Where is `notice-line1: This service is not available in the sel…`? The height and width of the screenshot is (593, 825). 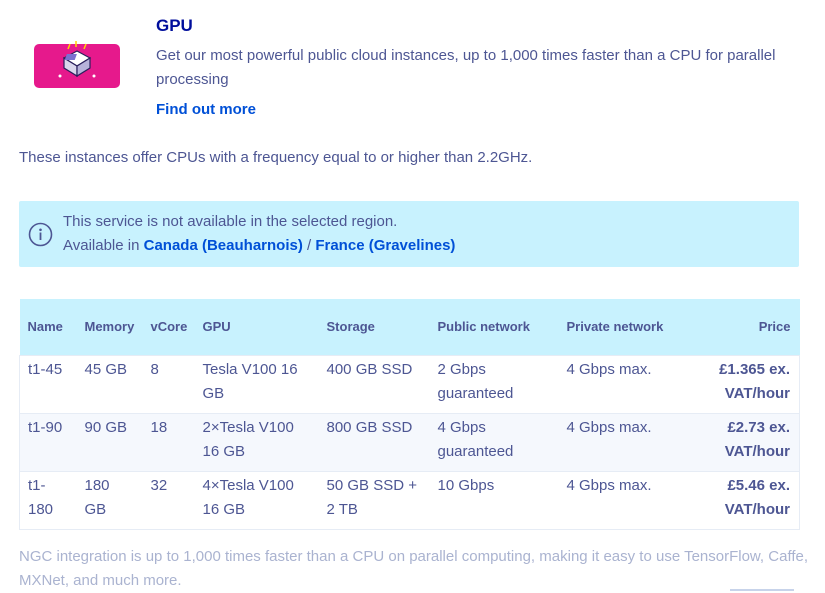
notice-line1: This service is not available in the sel… is located at coordinates (230, 221).